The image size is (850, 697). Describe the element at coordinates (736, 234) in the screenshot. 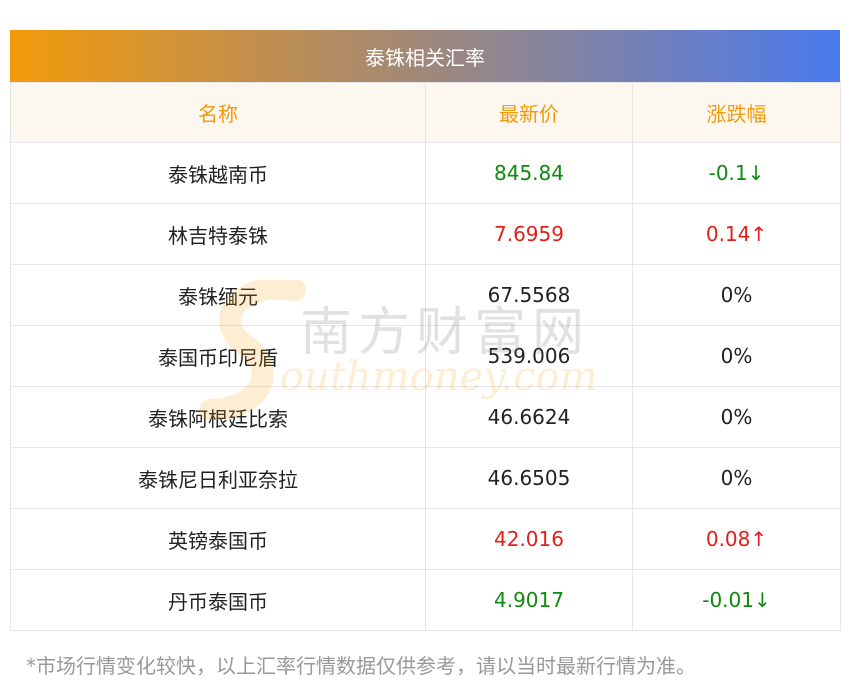

I see `price-change: 0.14↑` at that location.